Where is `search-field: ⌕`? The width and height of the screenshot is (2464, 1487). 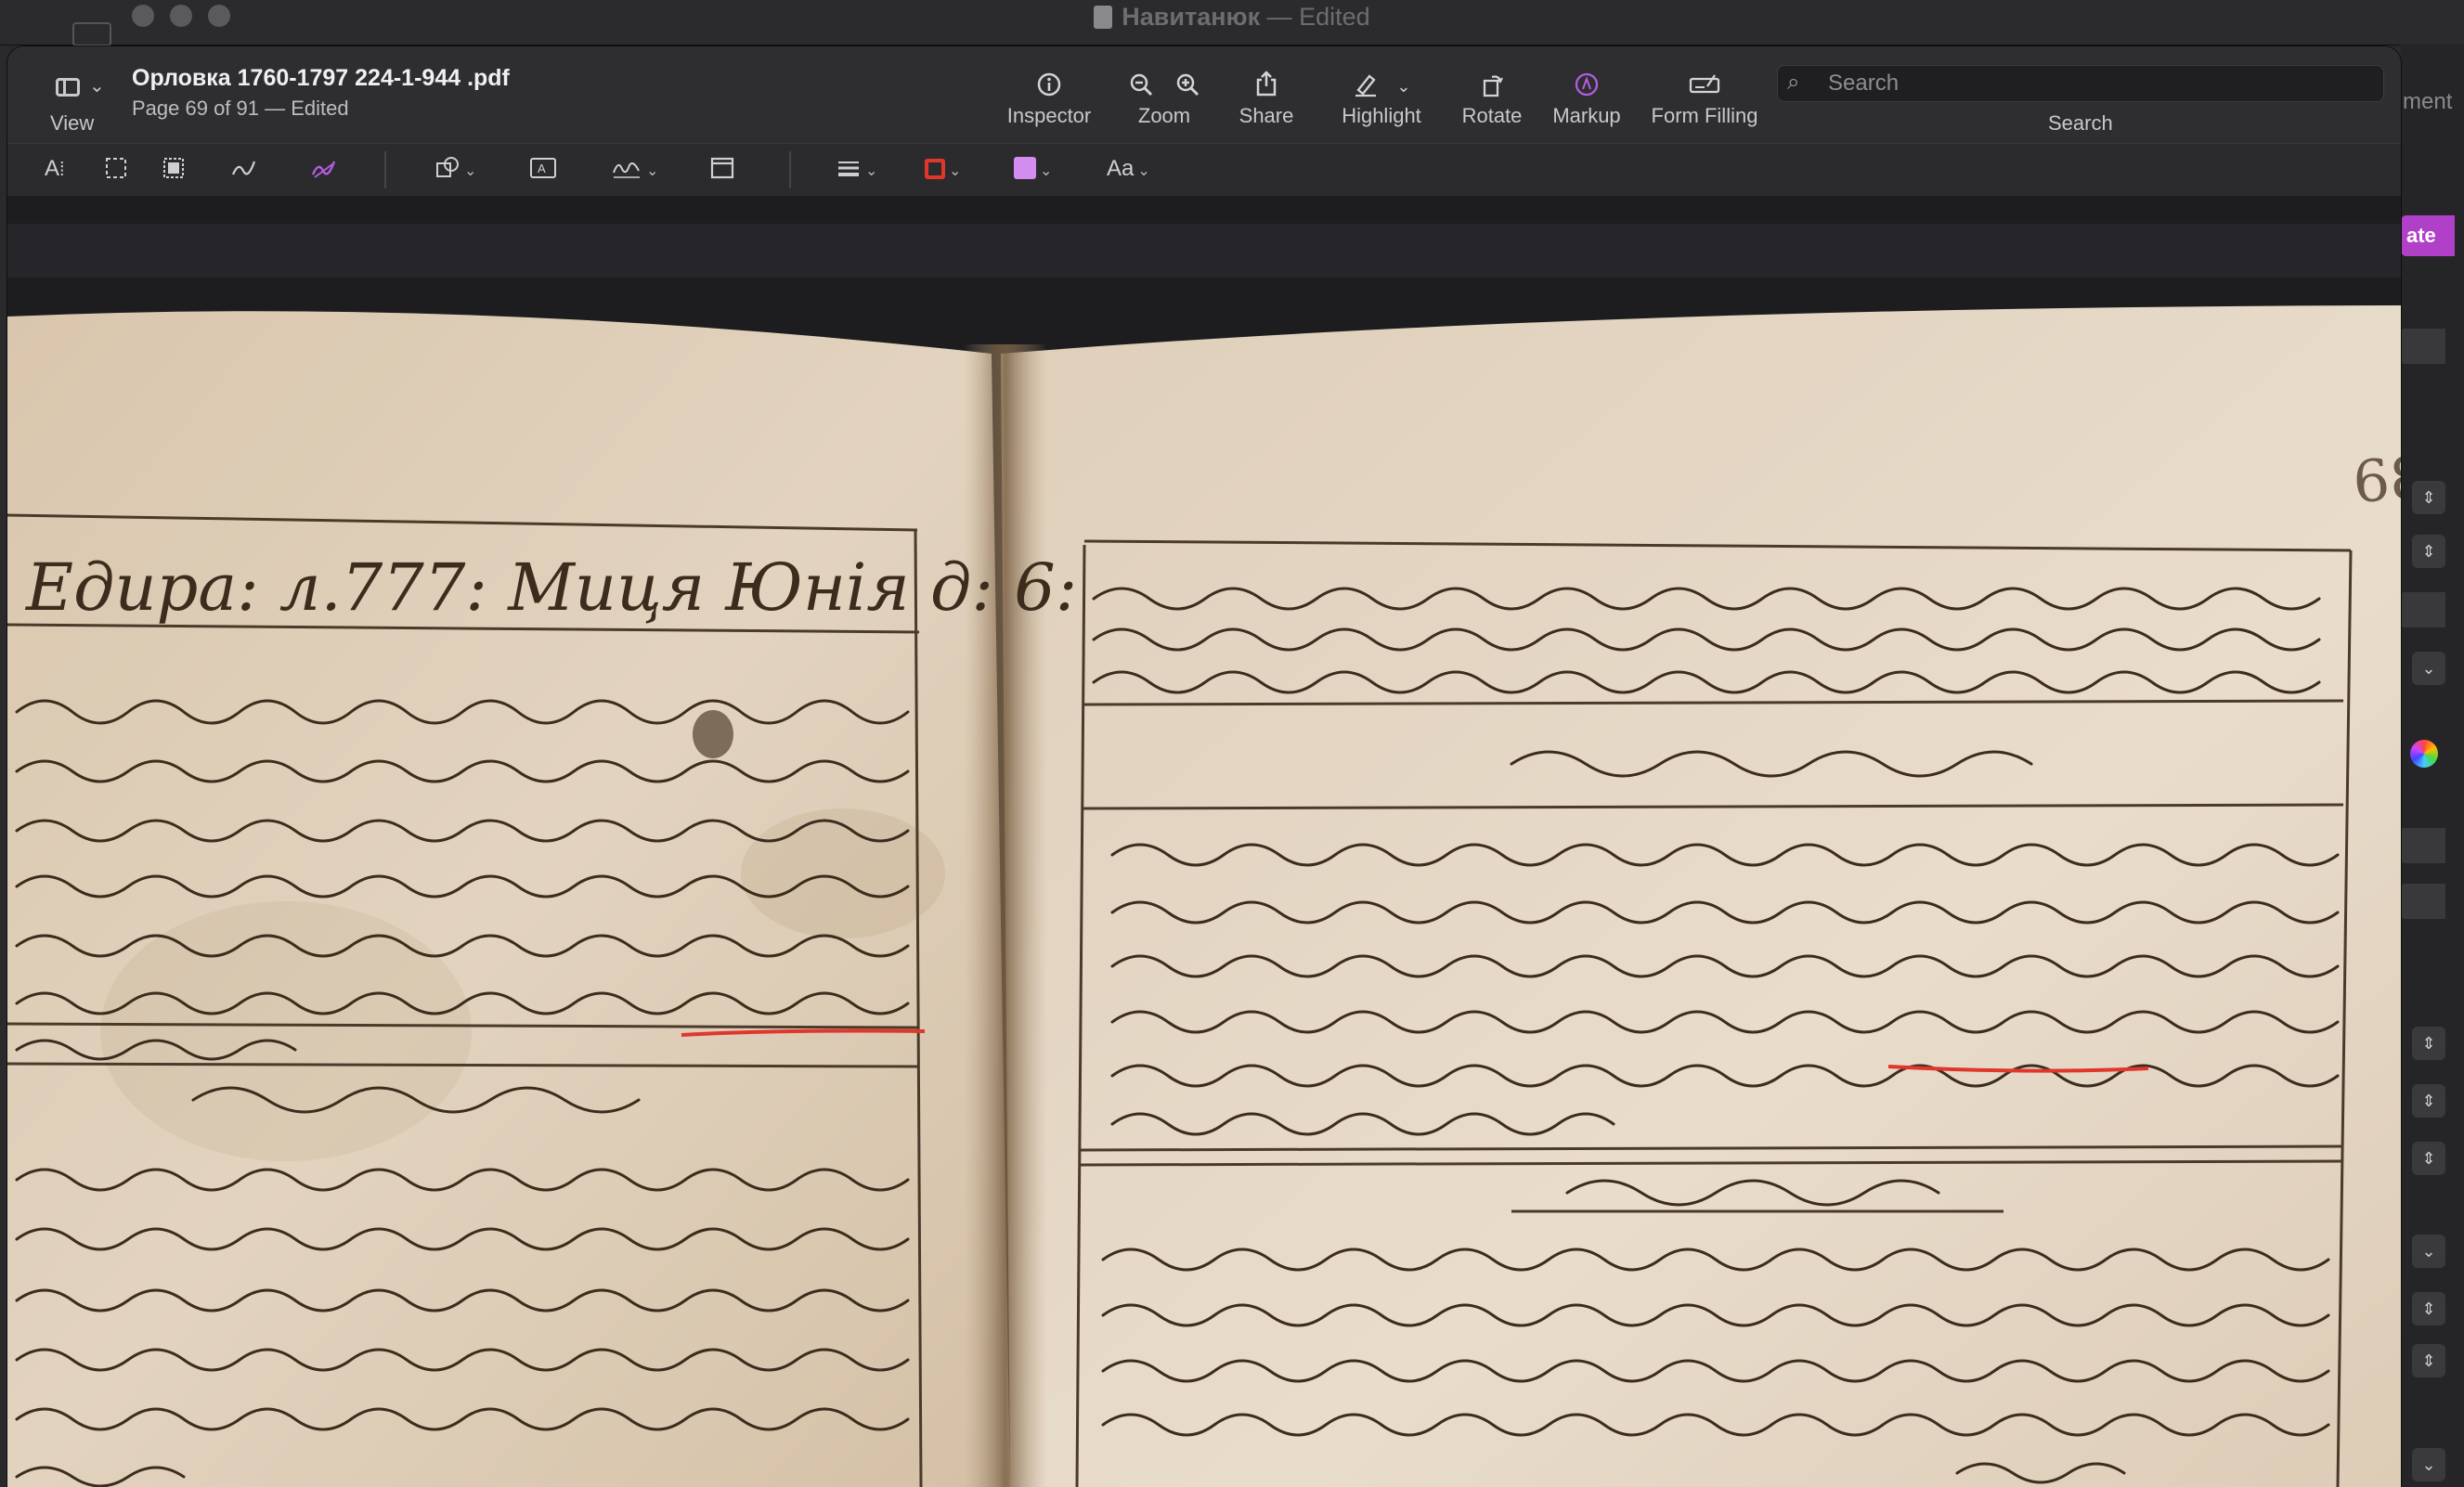 search-field: ⌕ is located at coordinates (2080, 83).